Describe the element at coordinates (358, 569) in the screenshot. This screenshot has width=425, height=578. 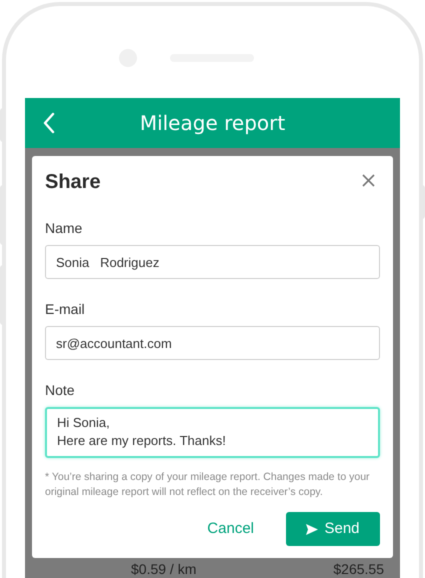
I see `amount-text: $265.55` at that location.